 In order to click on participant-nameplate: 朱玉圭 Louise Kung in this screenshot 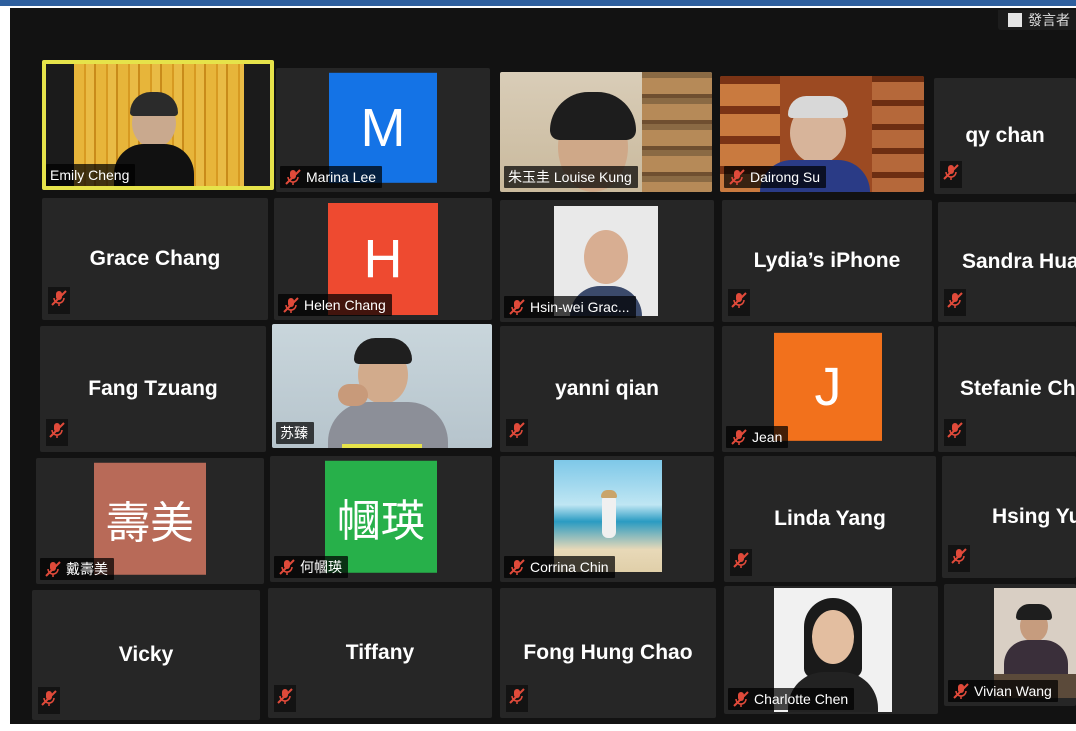, I will do `click(571, 177)`.